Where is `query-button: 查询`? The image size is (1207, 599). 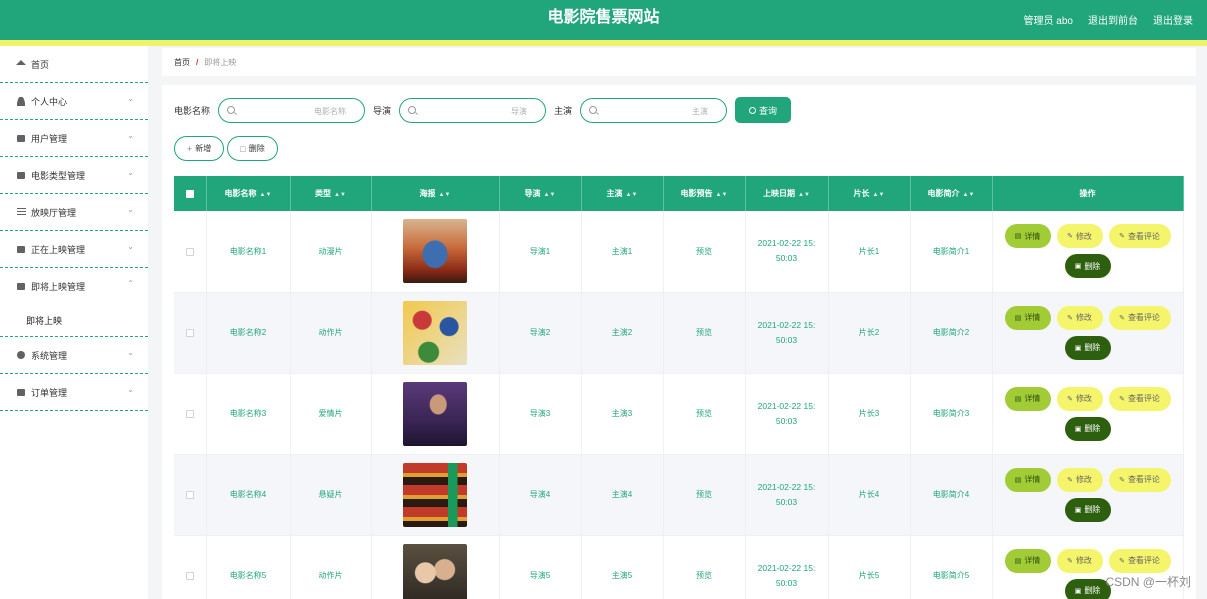 query-button: 查询 is located at coordinates (763, 110).